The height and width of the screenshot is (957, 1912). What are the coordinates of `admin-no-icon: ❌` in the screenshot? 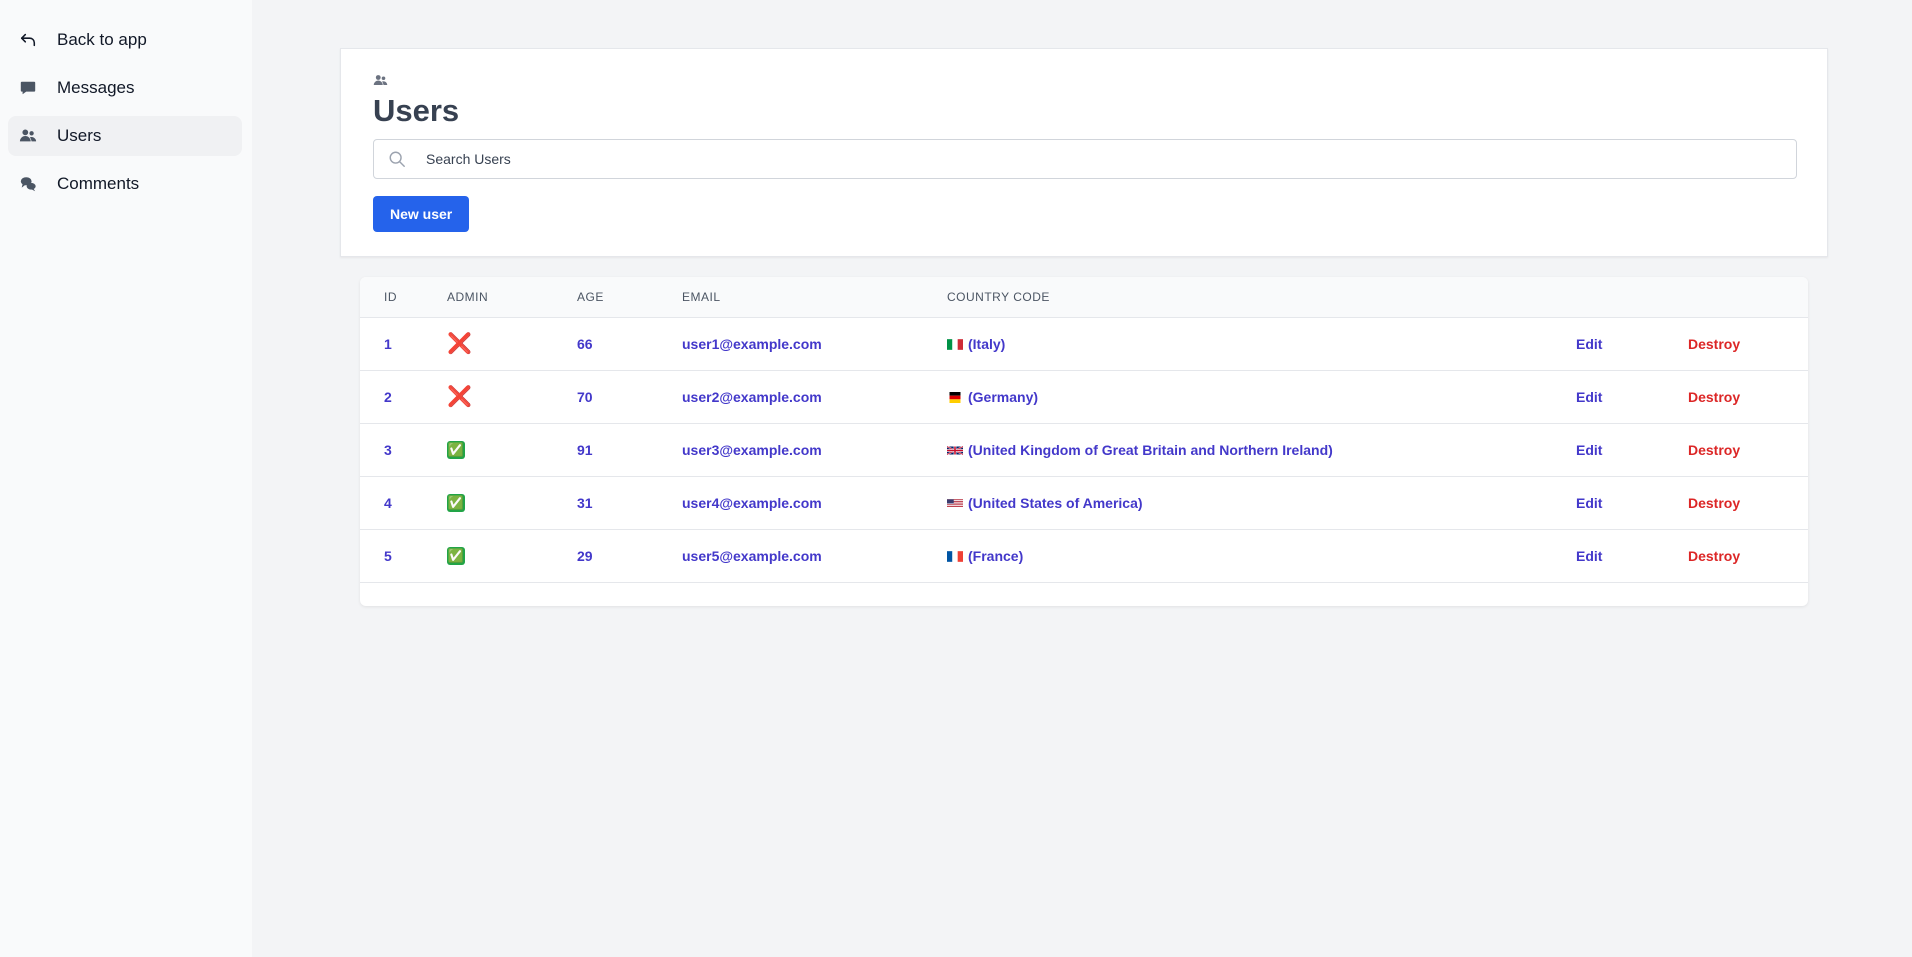 It's located at (459, 344).